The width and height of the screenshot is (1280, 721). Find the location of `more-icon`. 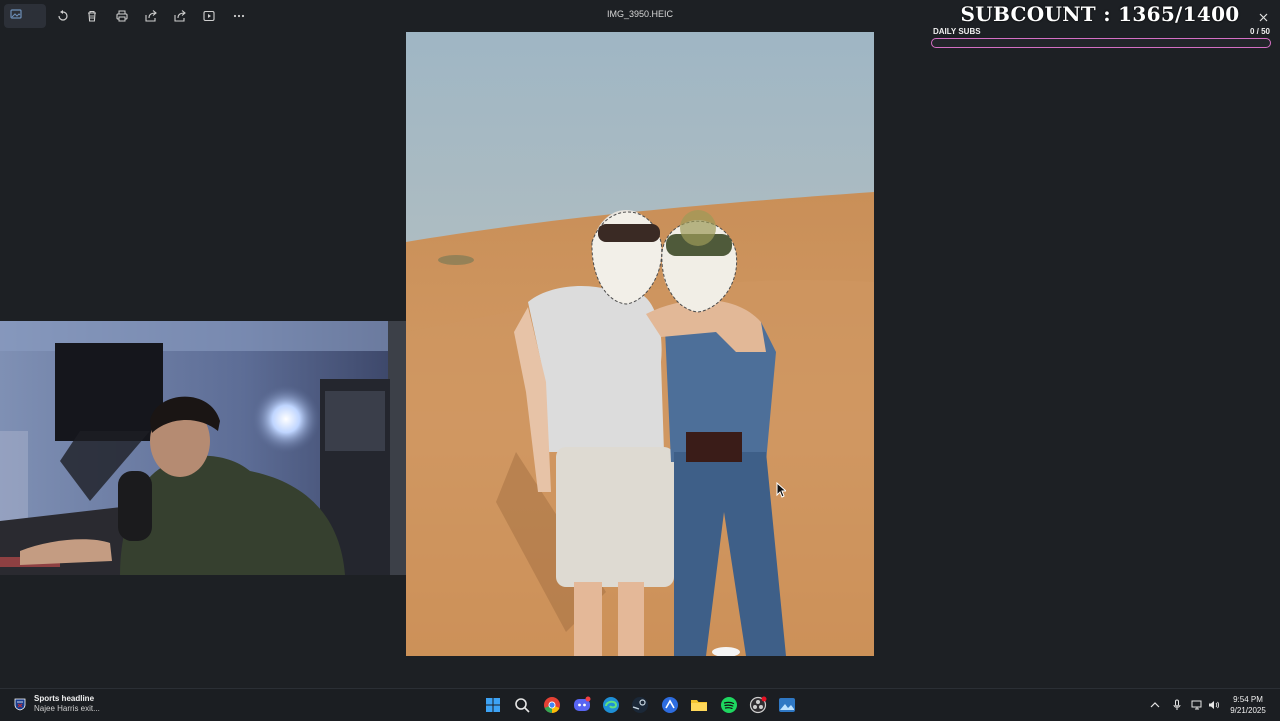

more-icon is located at coordinates (239, 16).